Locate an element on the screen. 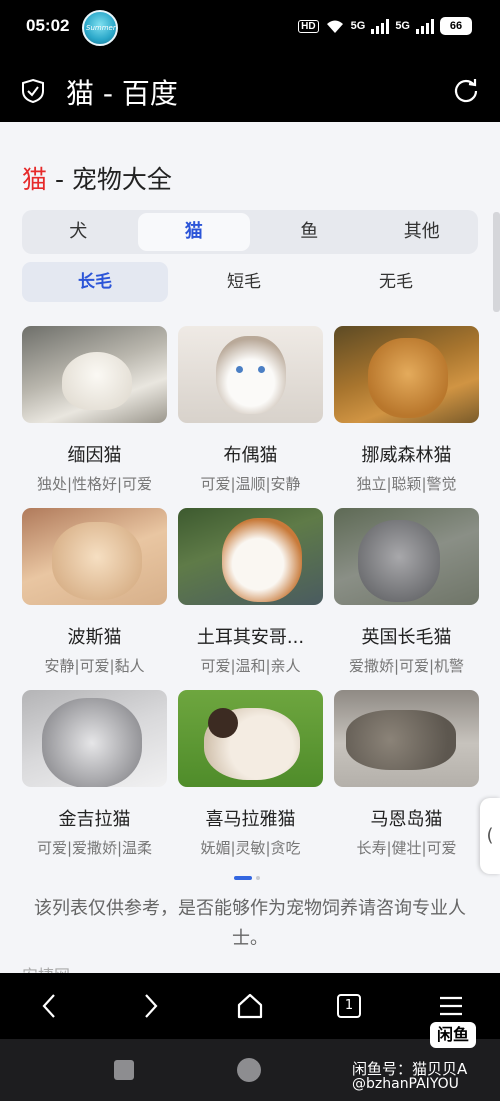  breed-tags: 爱撒娇|可爱|机警 is located at coordinates (406, 666).